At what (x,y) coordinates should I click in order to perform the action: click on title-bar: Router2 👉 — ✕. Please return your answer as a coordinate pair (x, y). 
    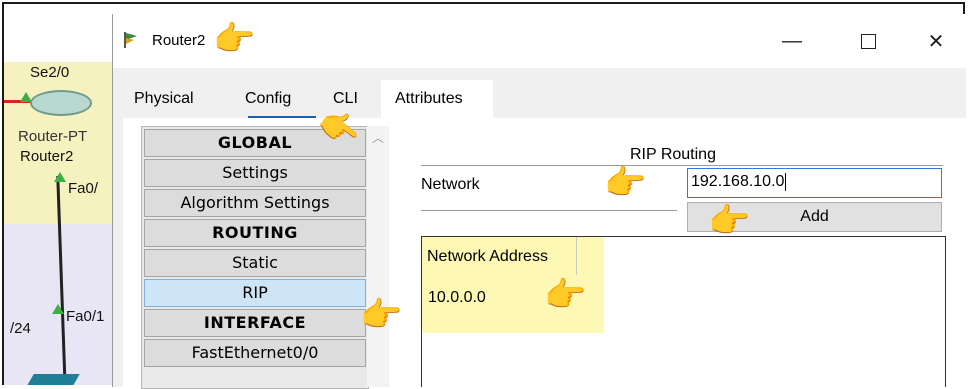
    Looking at the image, I should click on (539, 41).